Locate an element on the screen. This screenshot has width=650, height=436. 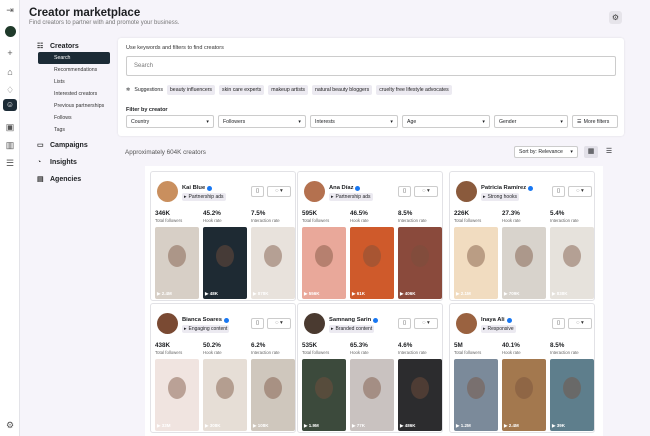
content-thumbnail: ▶ 1.9M is located at coordinates (324, 395).